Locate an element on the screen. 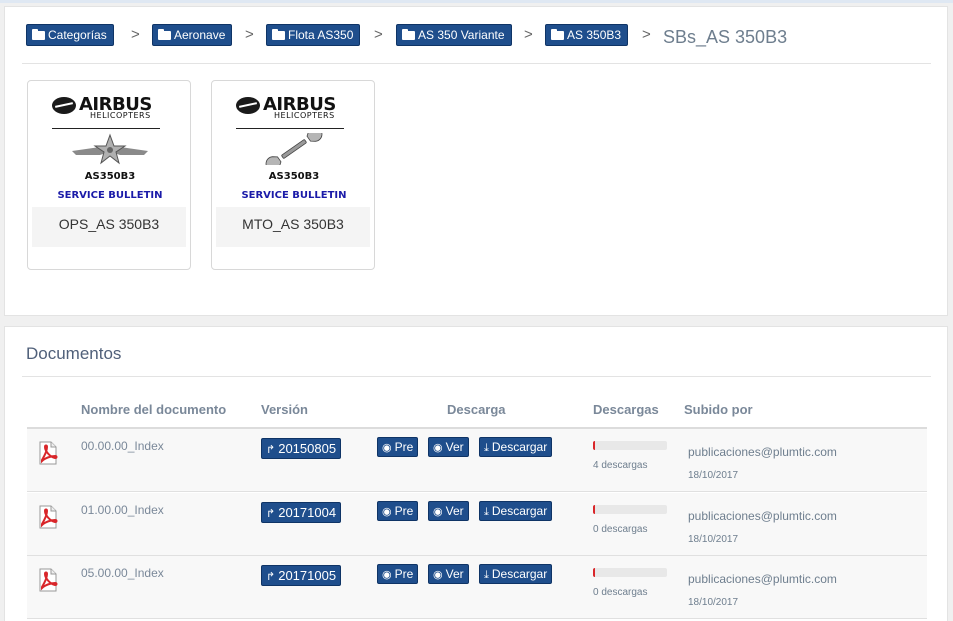 The image size is (953, 621). breadcrumb-label: AS 350 Variante is located at coordinates (461, 35).